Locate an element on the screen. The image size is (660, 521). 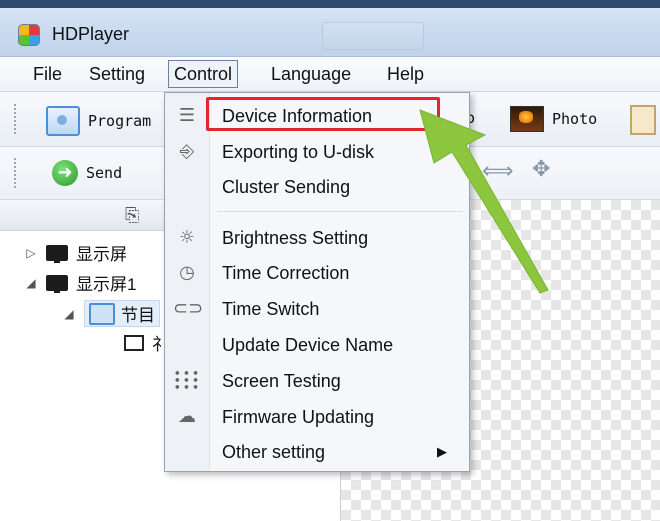
photo-label: Photo is located at coordinates (575, 119).